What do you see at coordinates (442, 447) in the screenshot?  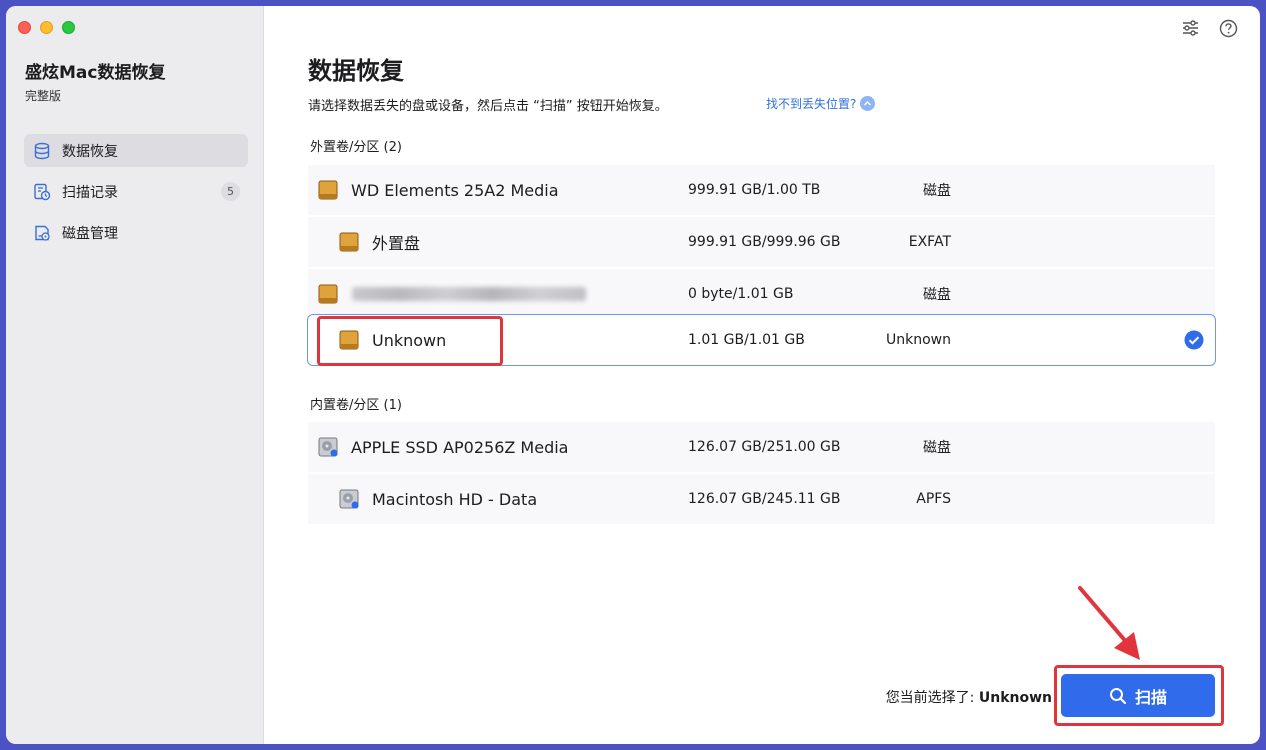 I see `device-name: APPLE SSD AP0256Z Media` at bounding box center [442, 447].